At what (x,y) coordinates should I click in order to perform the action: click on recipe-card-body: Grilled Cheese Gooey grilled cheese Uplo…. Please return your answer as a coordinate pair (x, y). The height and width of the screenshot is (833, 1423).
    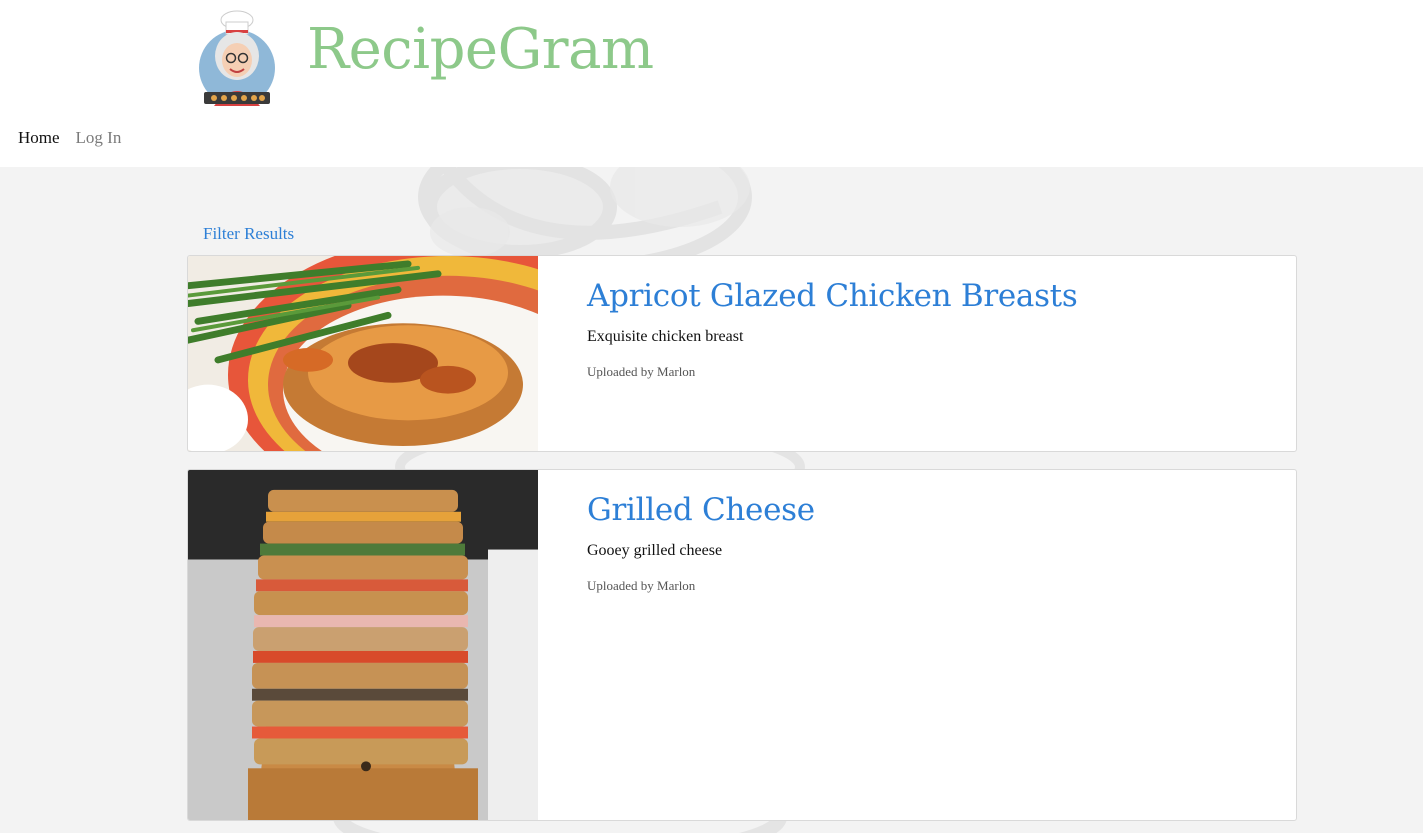
    Looking at the image, I should click on (931, 542).